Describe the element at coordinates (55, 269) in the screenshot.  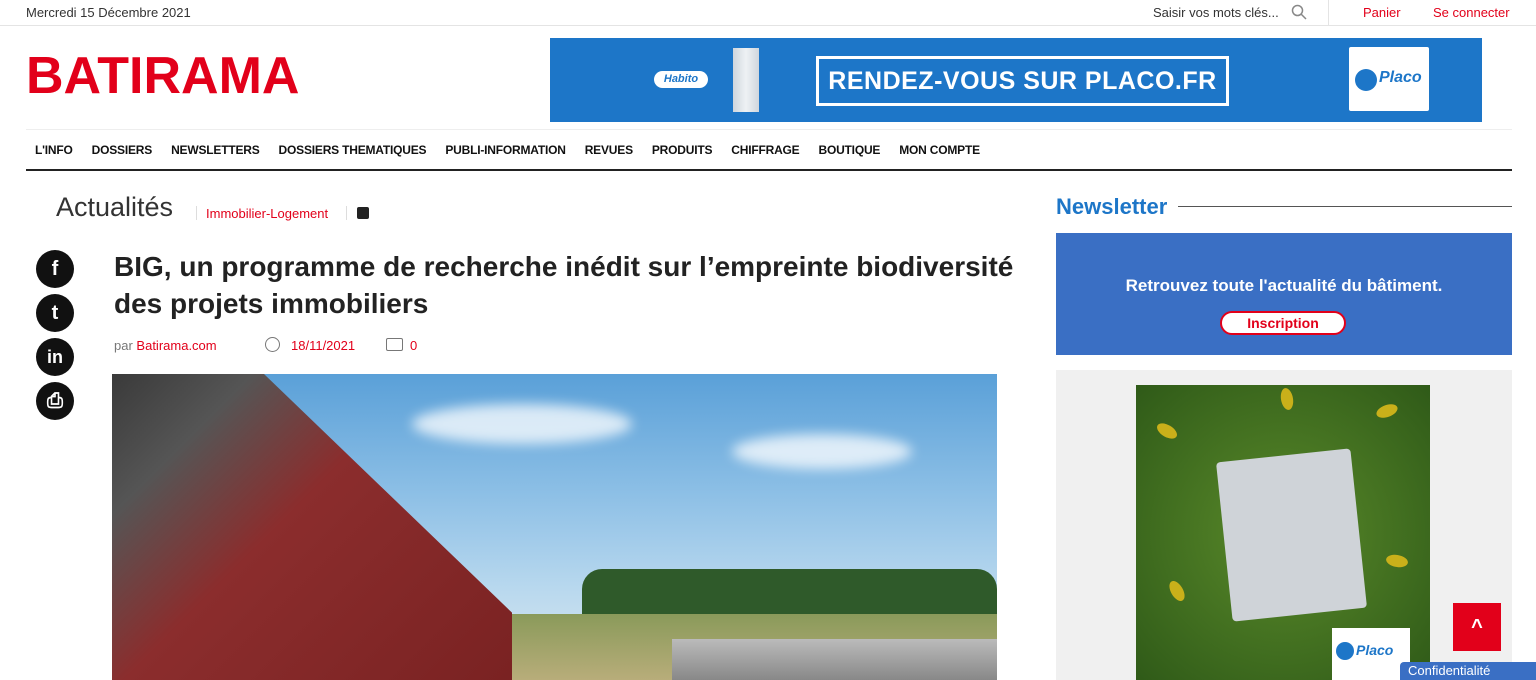
I see `facebook-share-icon: f` at that location.